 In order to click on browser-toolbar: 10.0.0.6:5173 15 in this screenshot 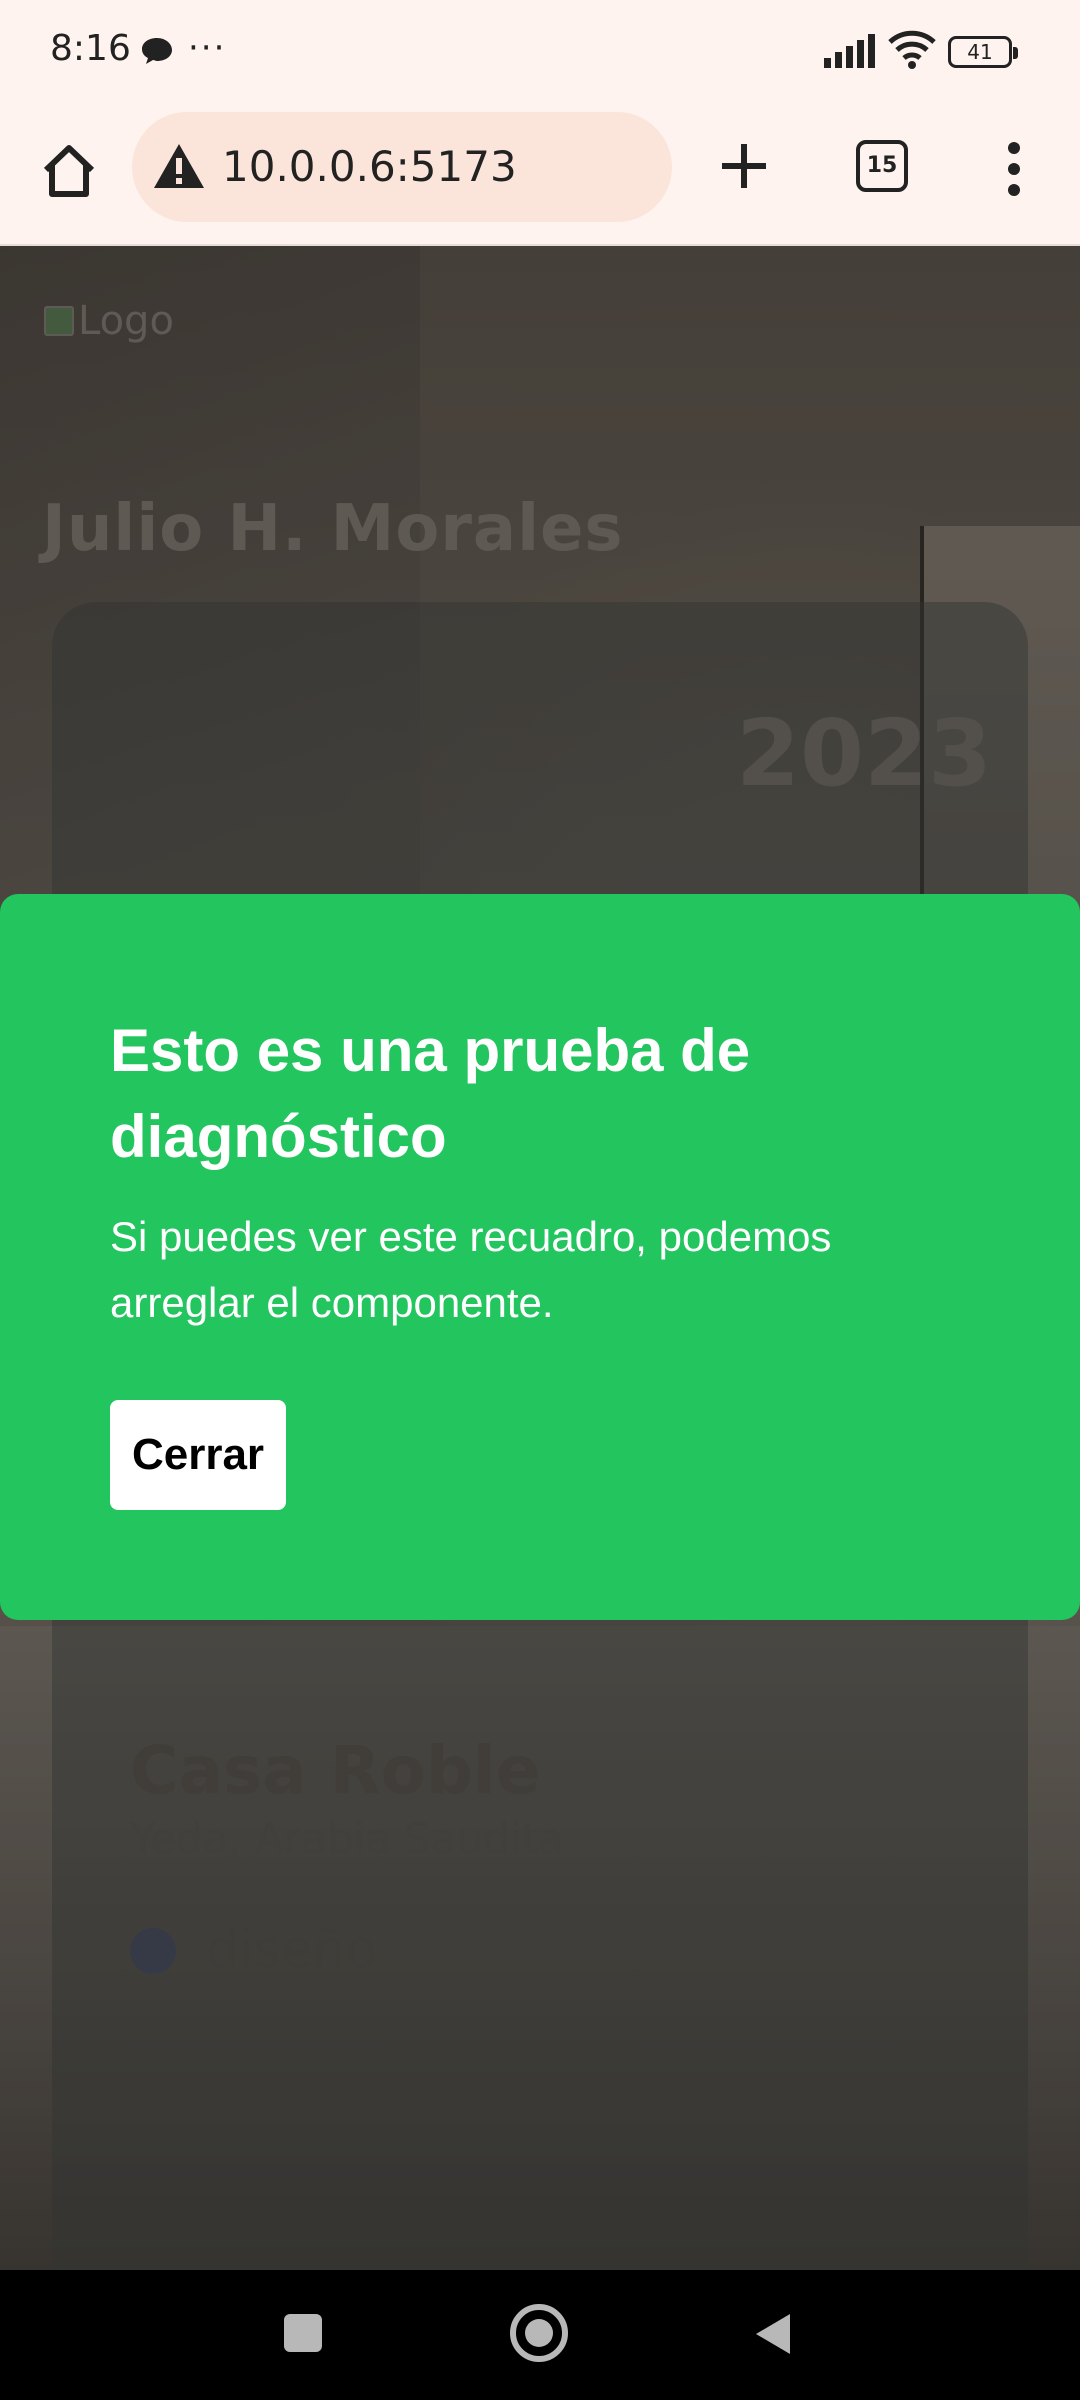, I will do `click(540, 175)`.